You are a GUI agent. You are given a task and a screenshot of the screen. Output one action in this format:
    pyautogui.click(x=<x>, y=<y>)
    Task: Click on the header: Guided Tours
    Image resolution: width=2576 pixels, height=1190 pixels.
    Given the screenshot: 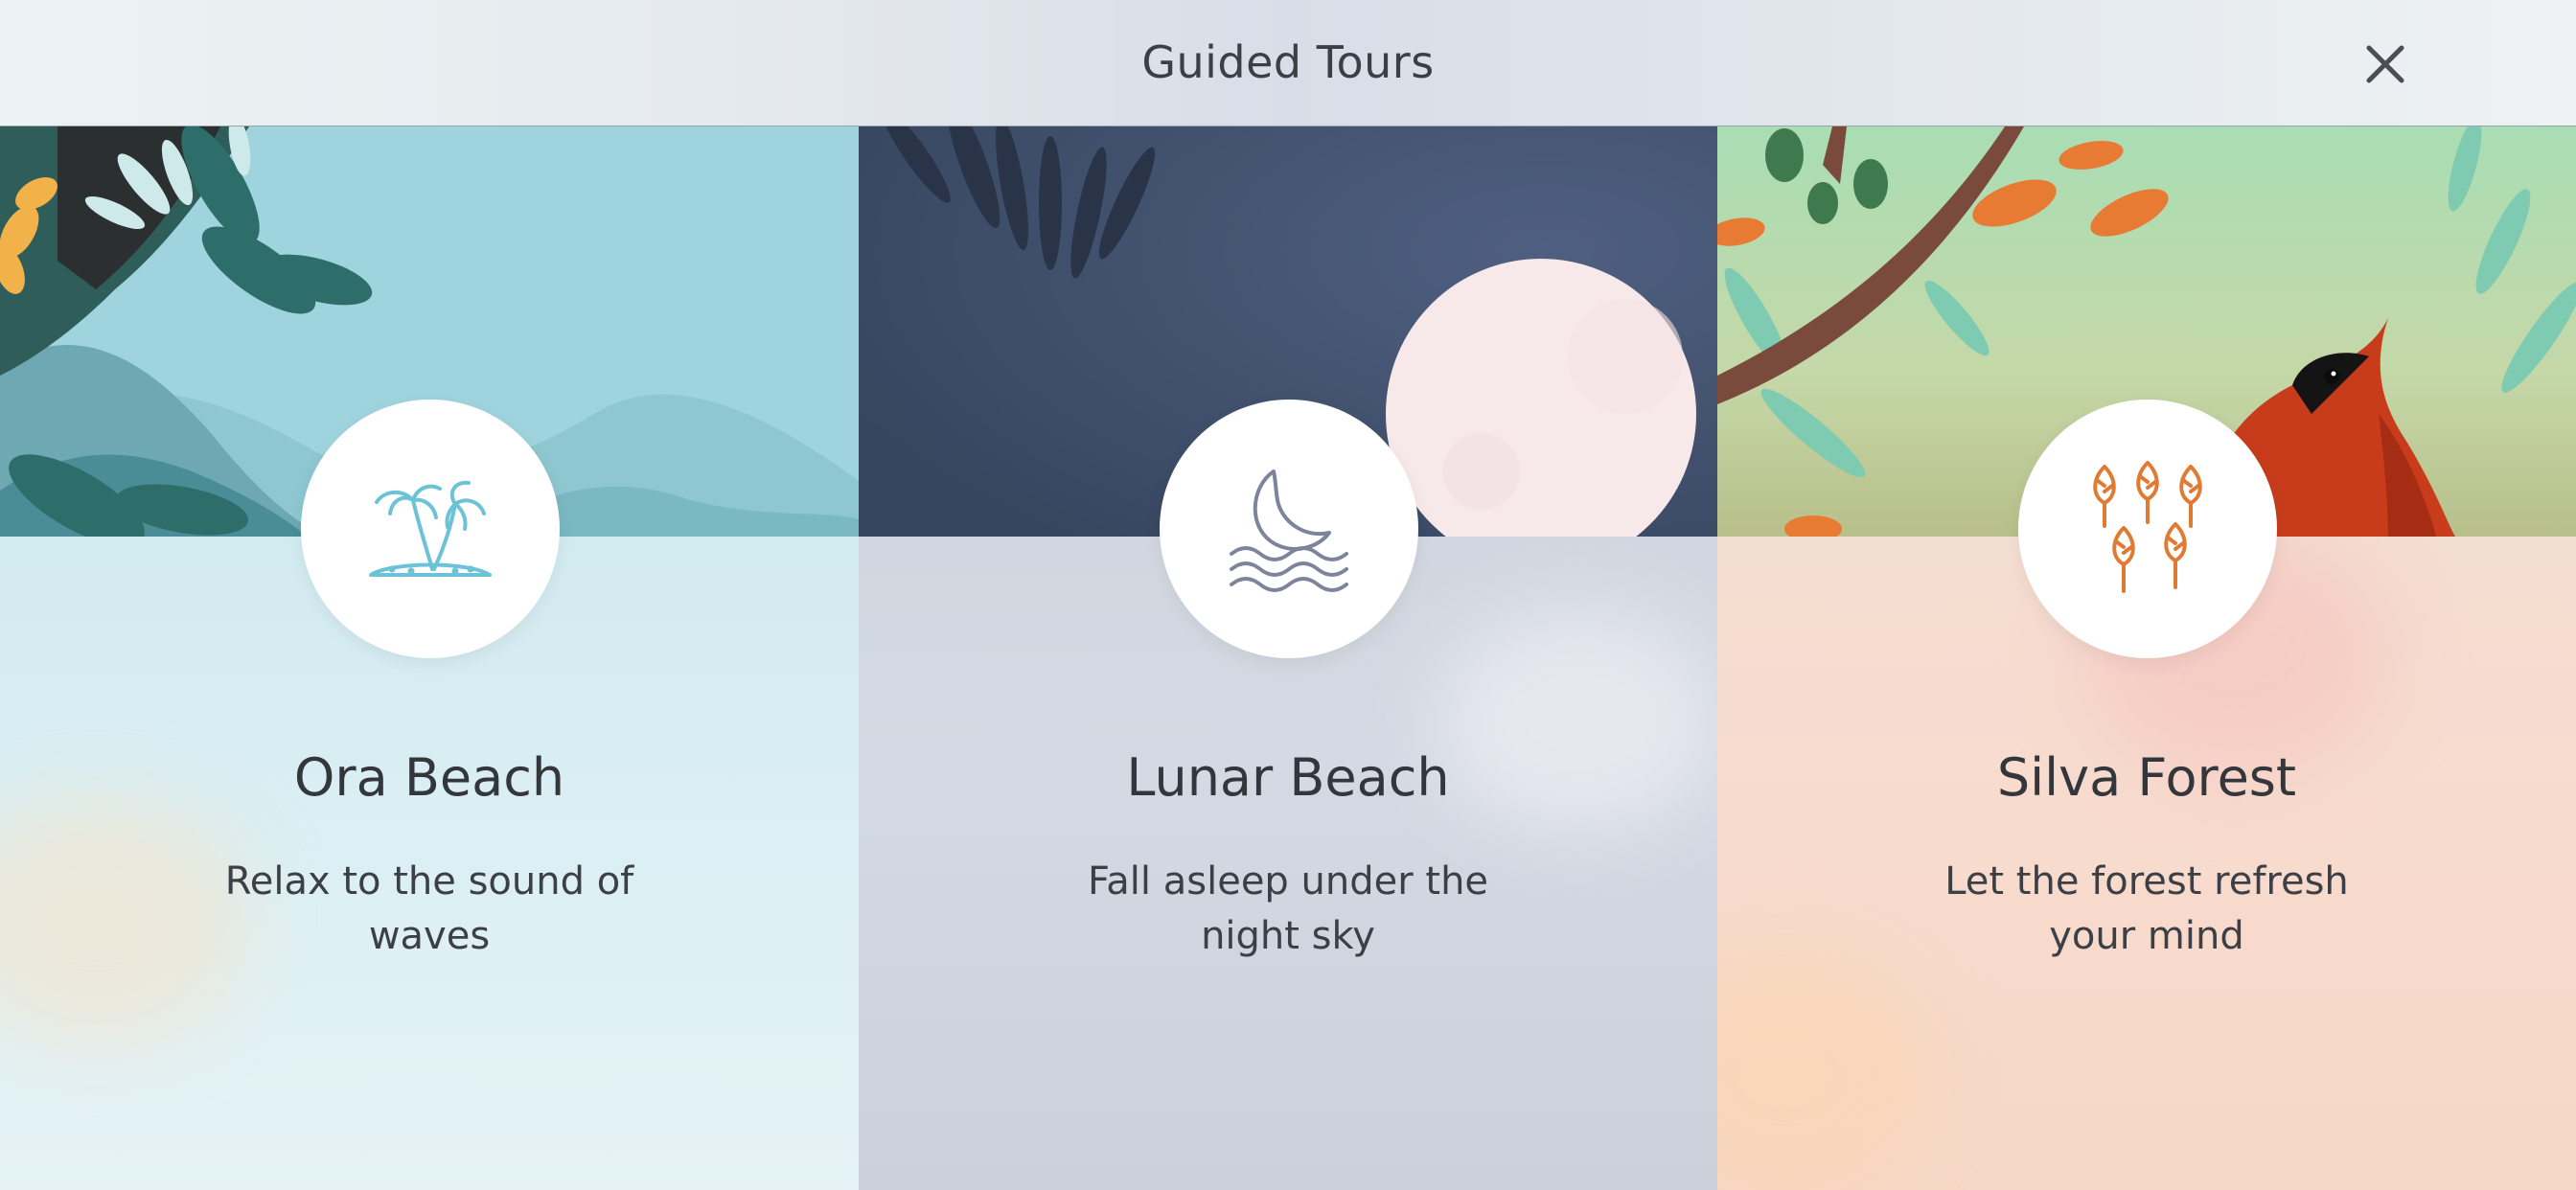 What is the action you would take?
    pyautogui.click(x=1288, y=63)
    